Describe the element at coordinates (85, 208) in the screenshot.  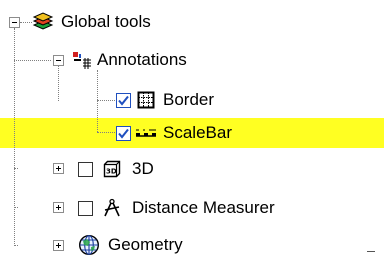
I see `distance-measurer-checkbox` at that location.